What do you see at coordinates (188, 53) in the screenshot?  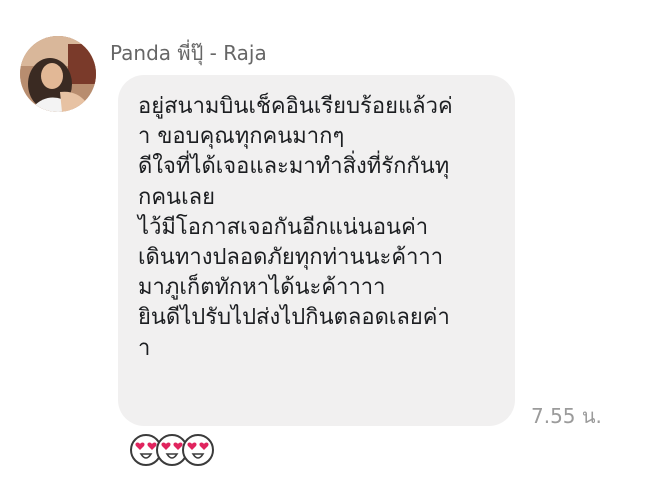 I see `sender-name: Panda พี่ปุ๊ - Raja` at bounding box center [188, 53].